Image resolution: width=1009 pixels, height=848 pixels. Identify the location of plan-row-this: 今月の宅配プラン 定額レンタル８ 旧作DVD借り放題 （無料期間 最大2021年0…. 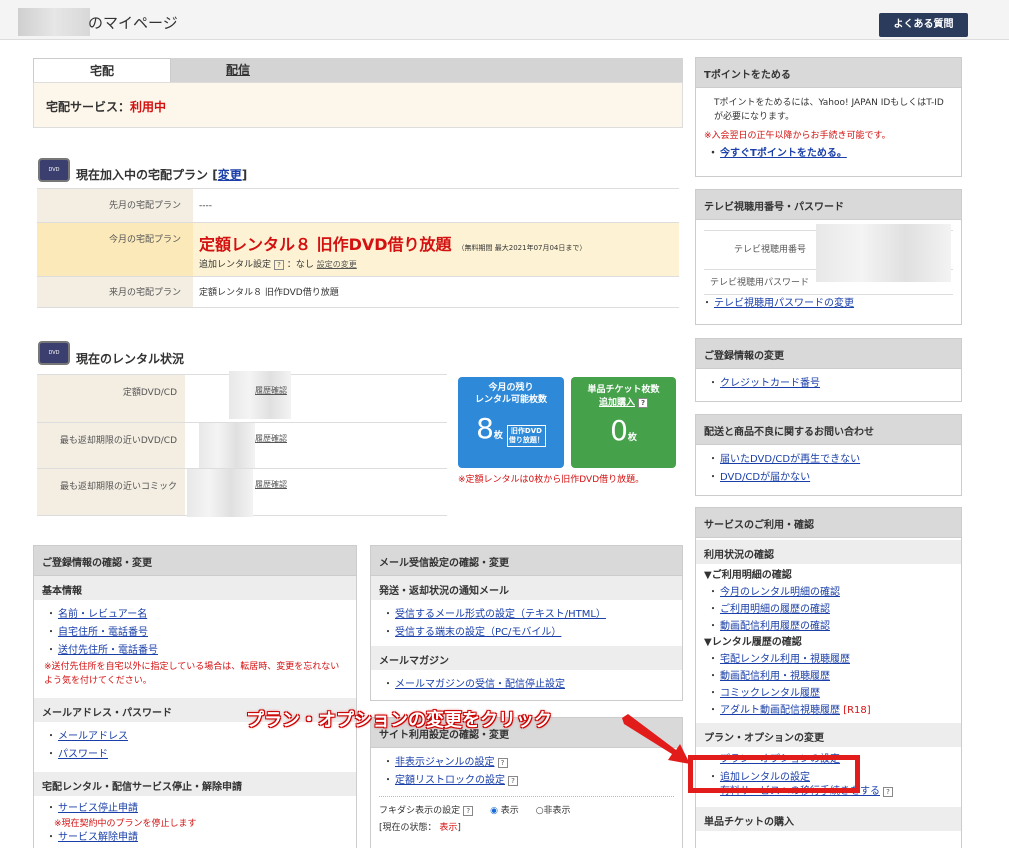
(358, 249).